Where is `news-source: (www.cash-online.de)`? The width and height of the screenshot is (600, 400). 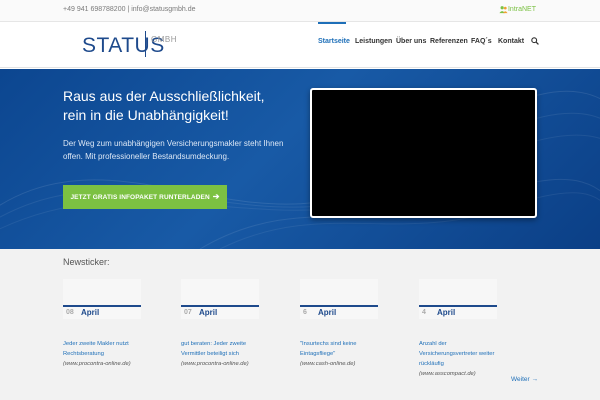 news-source: (www.cash-online.de) is located at coordinates (328, 364).